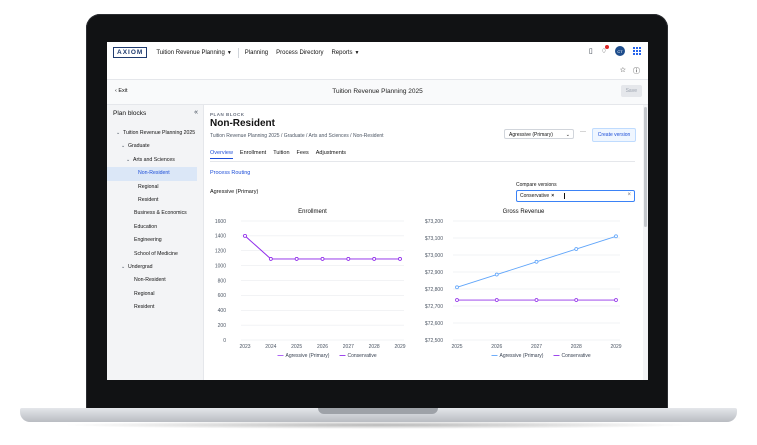 Image resolution: width=757 pixels, height=445 pixels. What do you see at coordinates (377, 91) in the screenshot?
I see `page-title: Tuition Revenue Planning 2025` at bounding box center [377, 91].